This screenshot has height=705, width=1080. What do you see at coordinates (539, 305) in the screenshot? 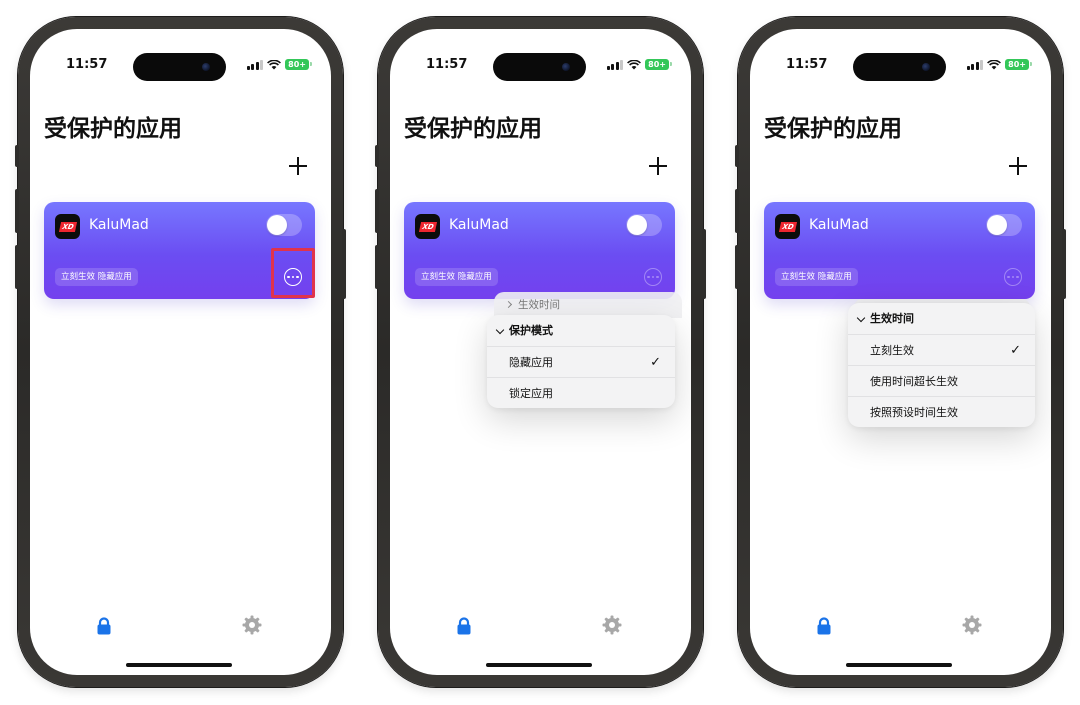
I see `menu-collapsed-label: 生效时间` at bounding box center [539, 305].